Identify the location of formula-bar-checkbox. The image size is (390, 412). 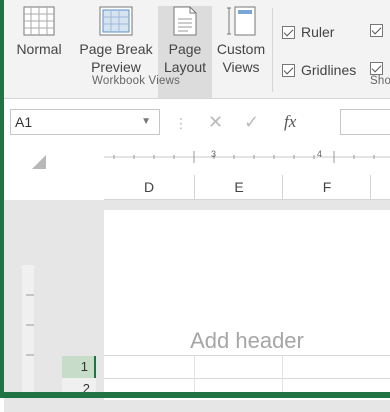
(379, 30).